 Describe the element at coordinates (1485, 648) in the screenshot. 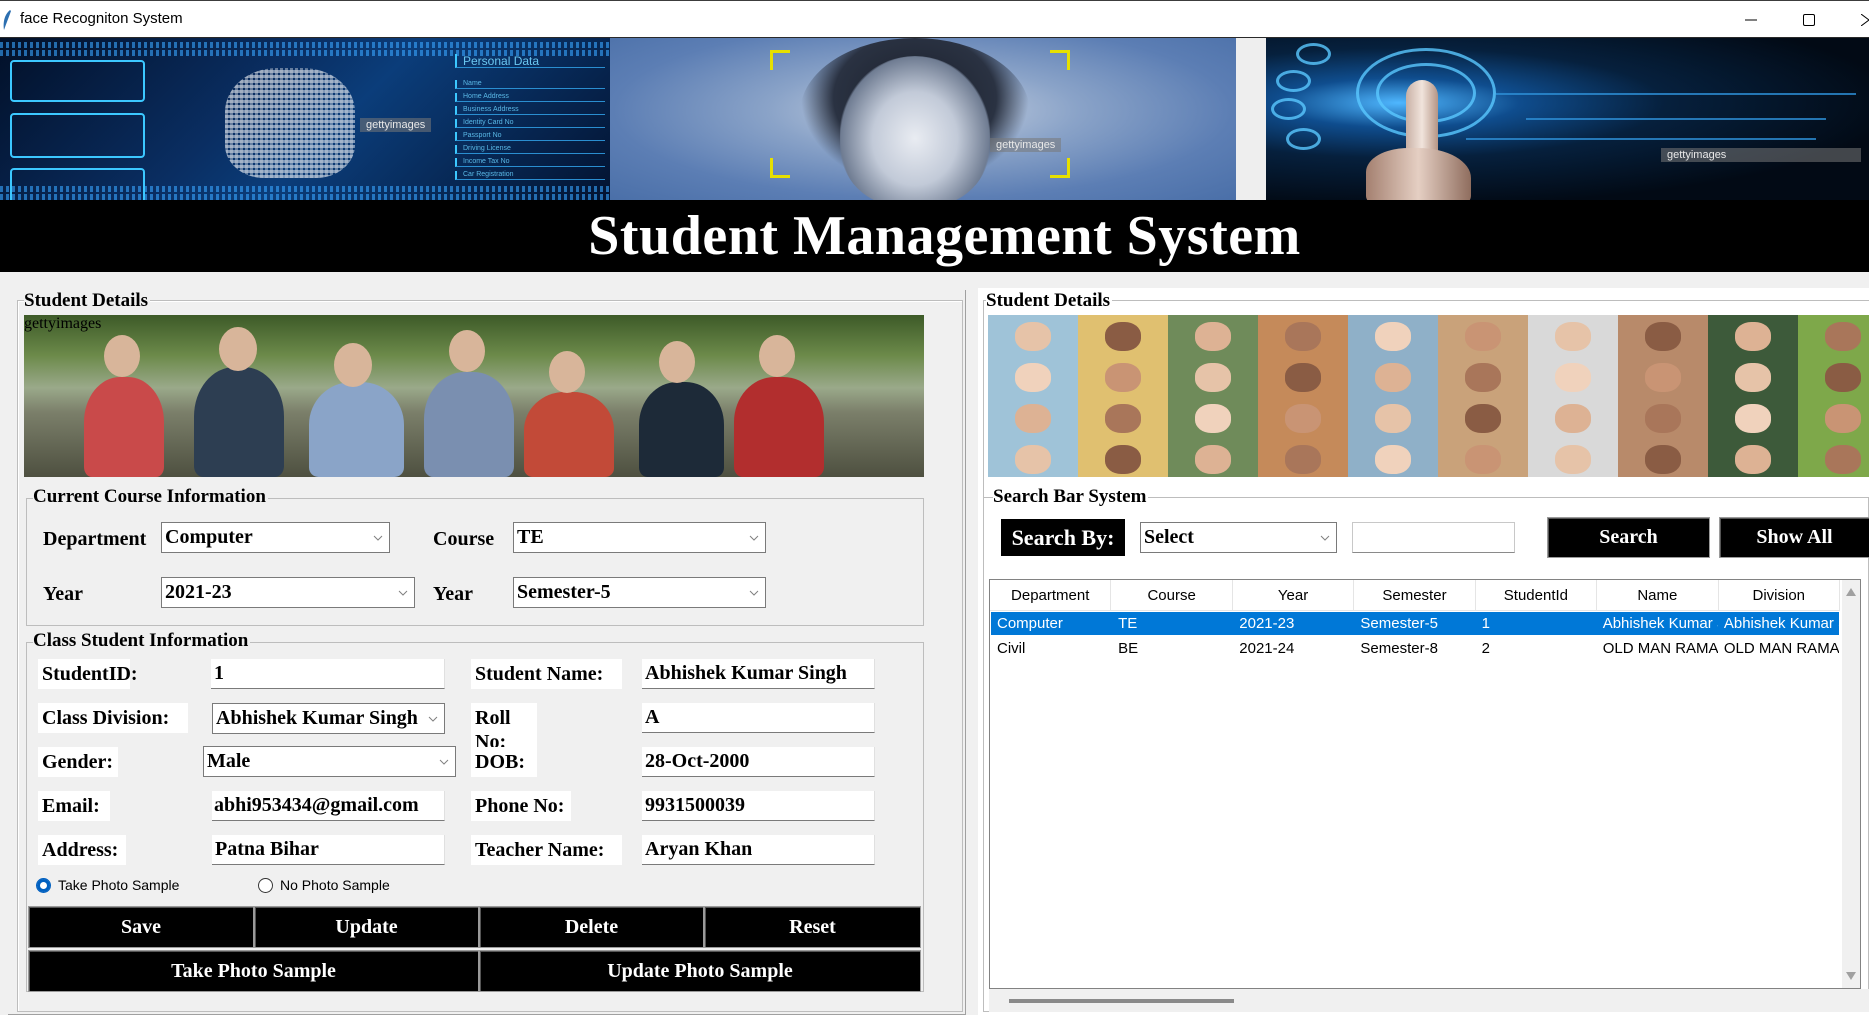

I see `table-cell: 2` at that location.